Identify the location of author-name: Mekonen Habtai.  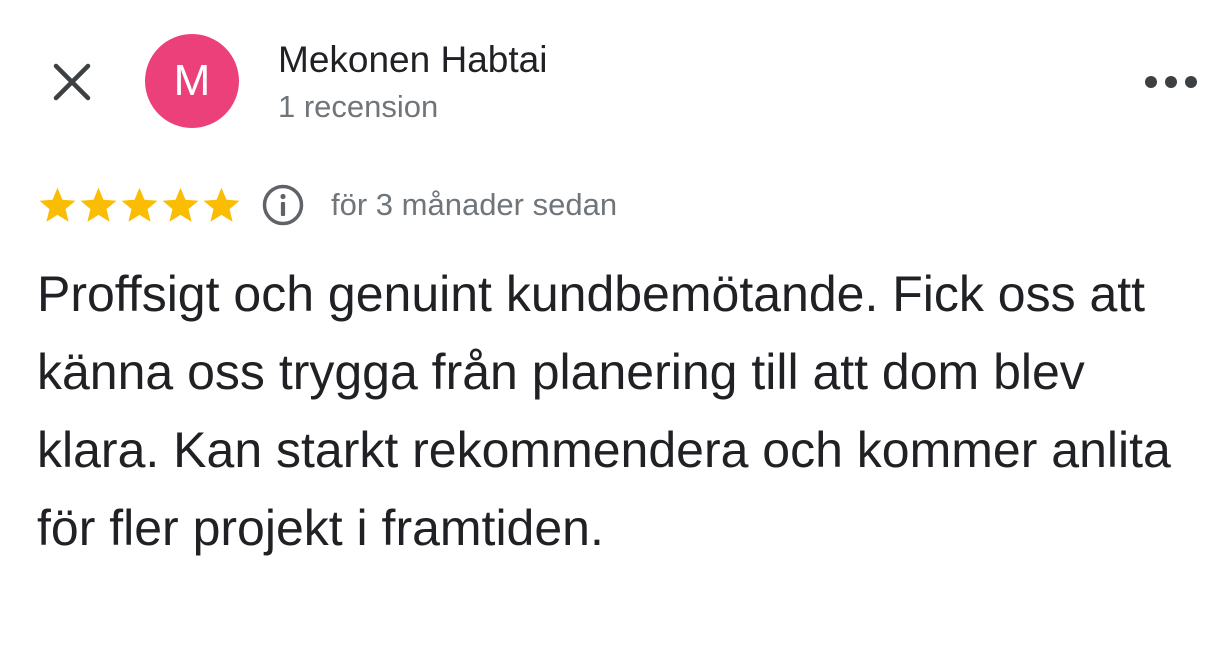
(412, 60).